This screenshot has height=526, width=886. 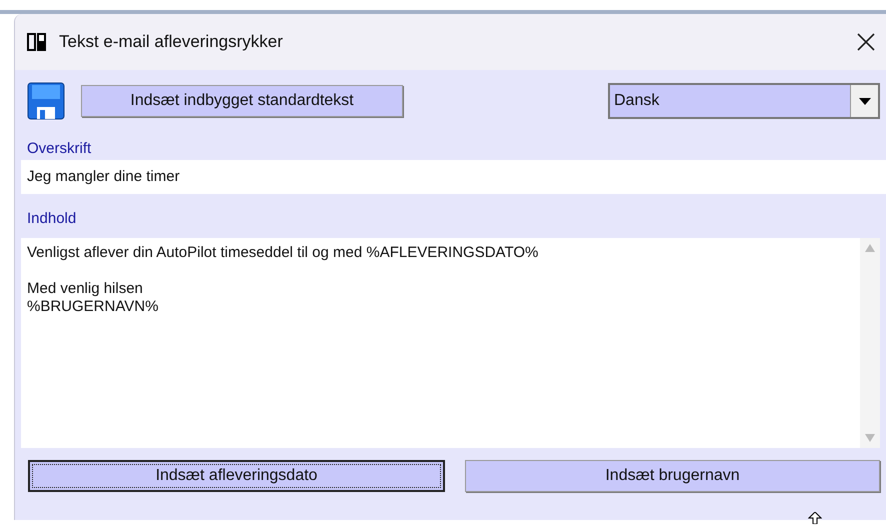 I want to click on mouse-pointer-icon, so click(x=815, y=518).